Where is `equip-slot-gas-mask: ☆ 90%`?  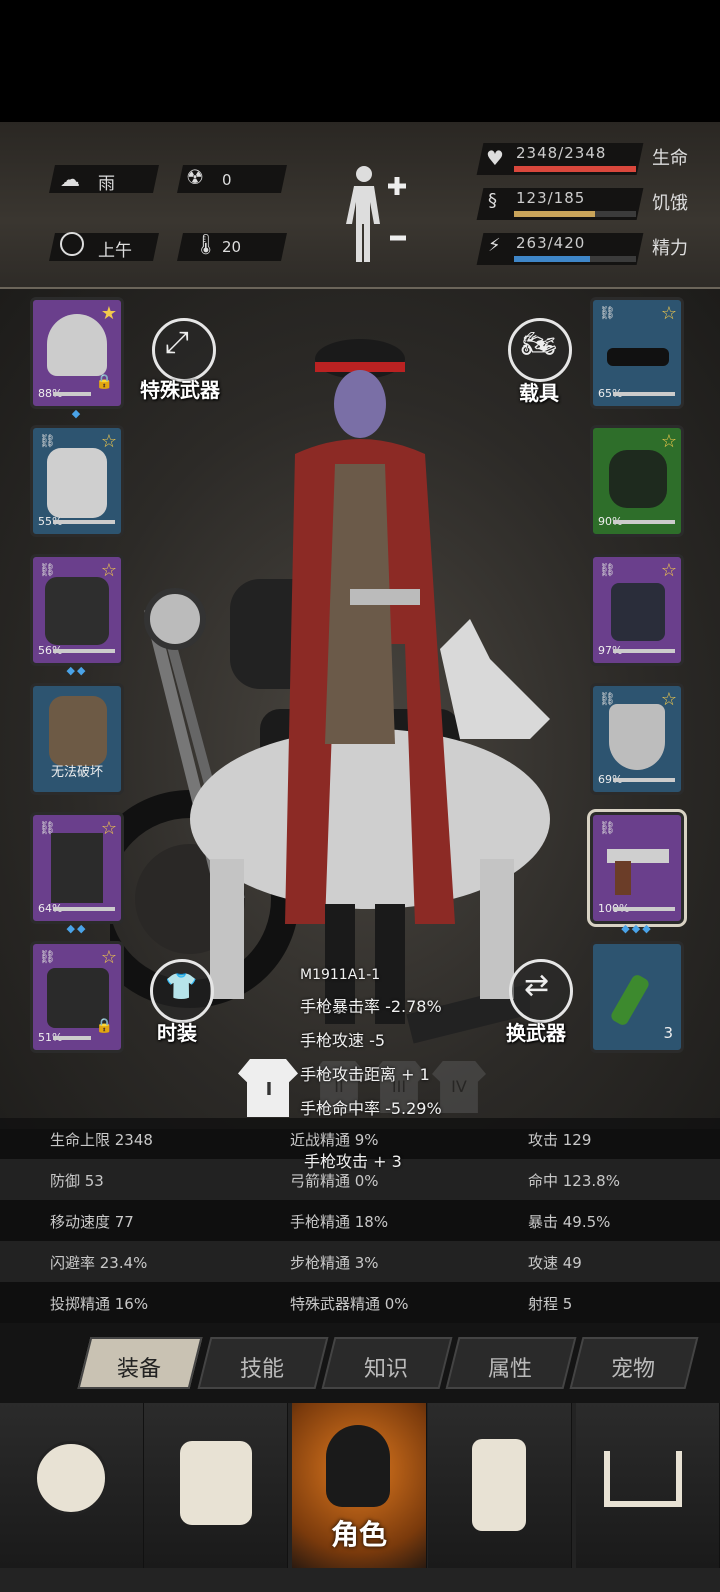
equip-slot-gas-mask: ☆ 90% is located at coordinates (637, 481).